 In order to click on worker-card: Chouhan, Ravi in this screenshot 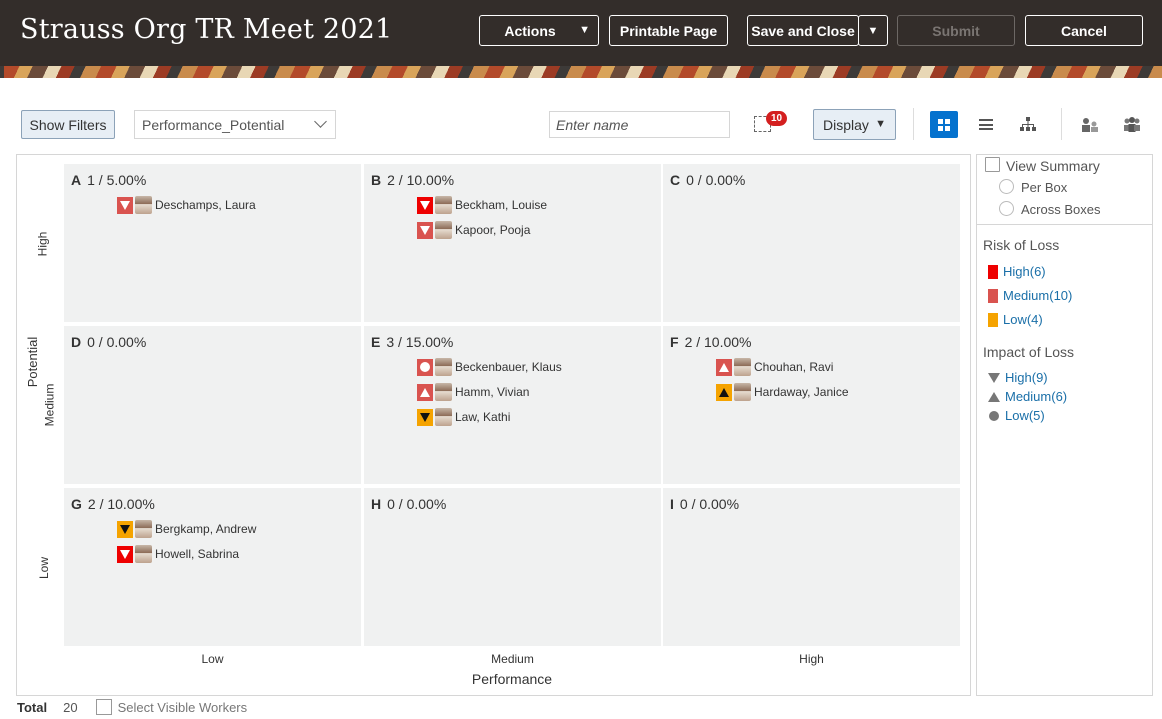, I will do `click(774, 367)`.